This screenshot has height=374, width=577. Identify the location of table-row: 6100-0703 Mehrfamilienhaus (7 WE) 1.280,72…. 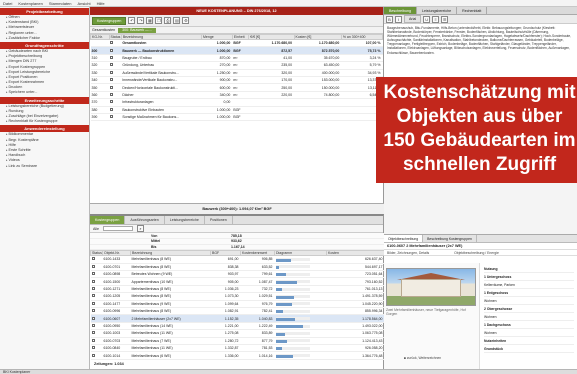
(237, 341).